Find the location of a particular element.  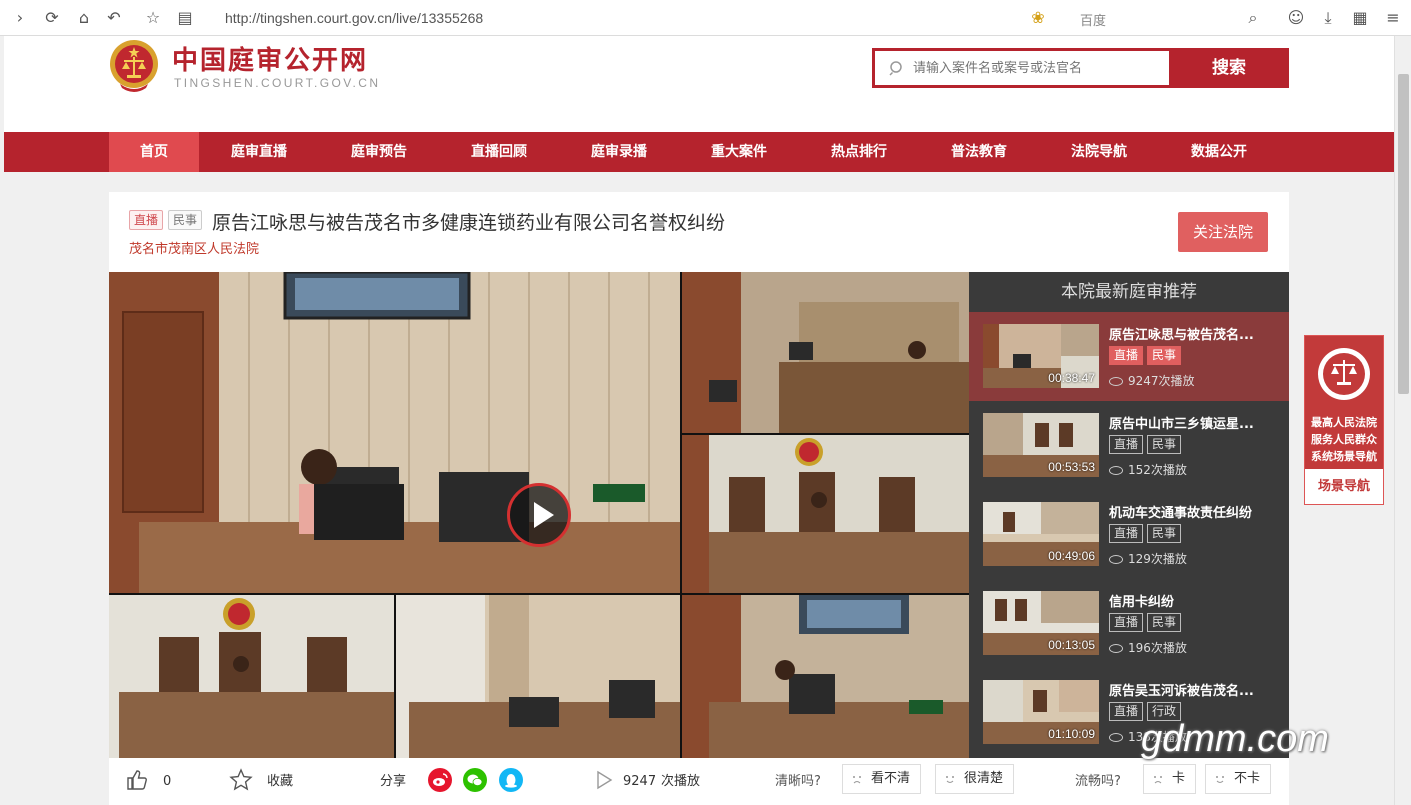

recommendation-title: 本院最新庭审推荐 is located at coordinates (1129, 292).